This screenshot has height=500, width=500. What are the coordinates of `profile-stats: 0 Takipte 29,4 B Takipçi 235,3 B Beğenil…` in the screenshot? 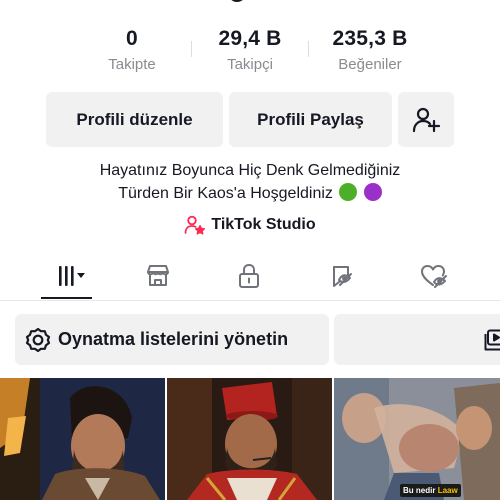 It's located at (250, 53).